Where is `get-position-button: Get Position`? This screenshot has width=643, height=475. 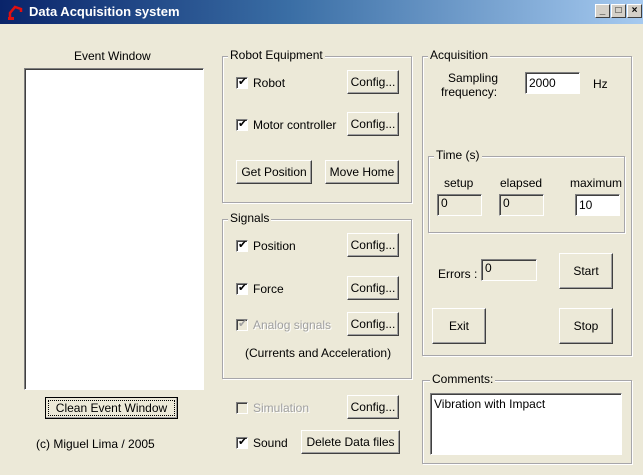
get-position-button: Get Position is located at coordinates (274, 172).